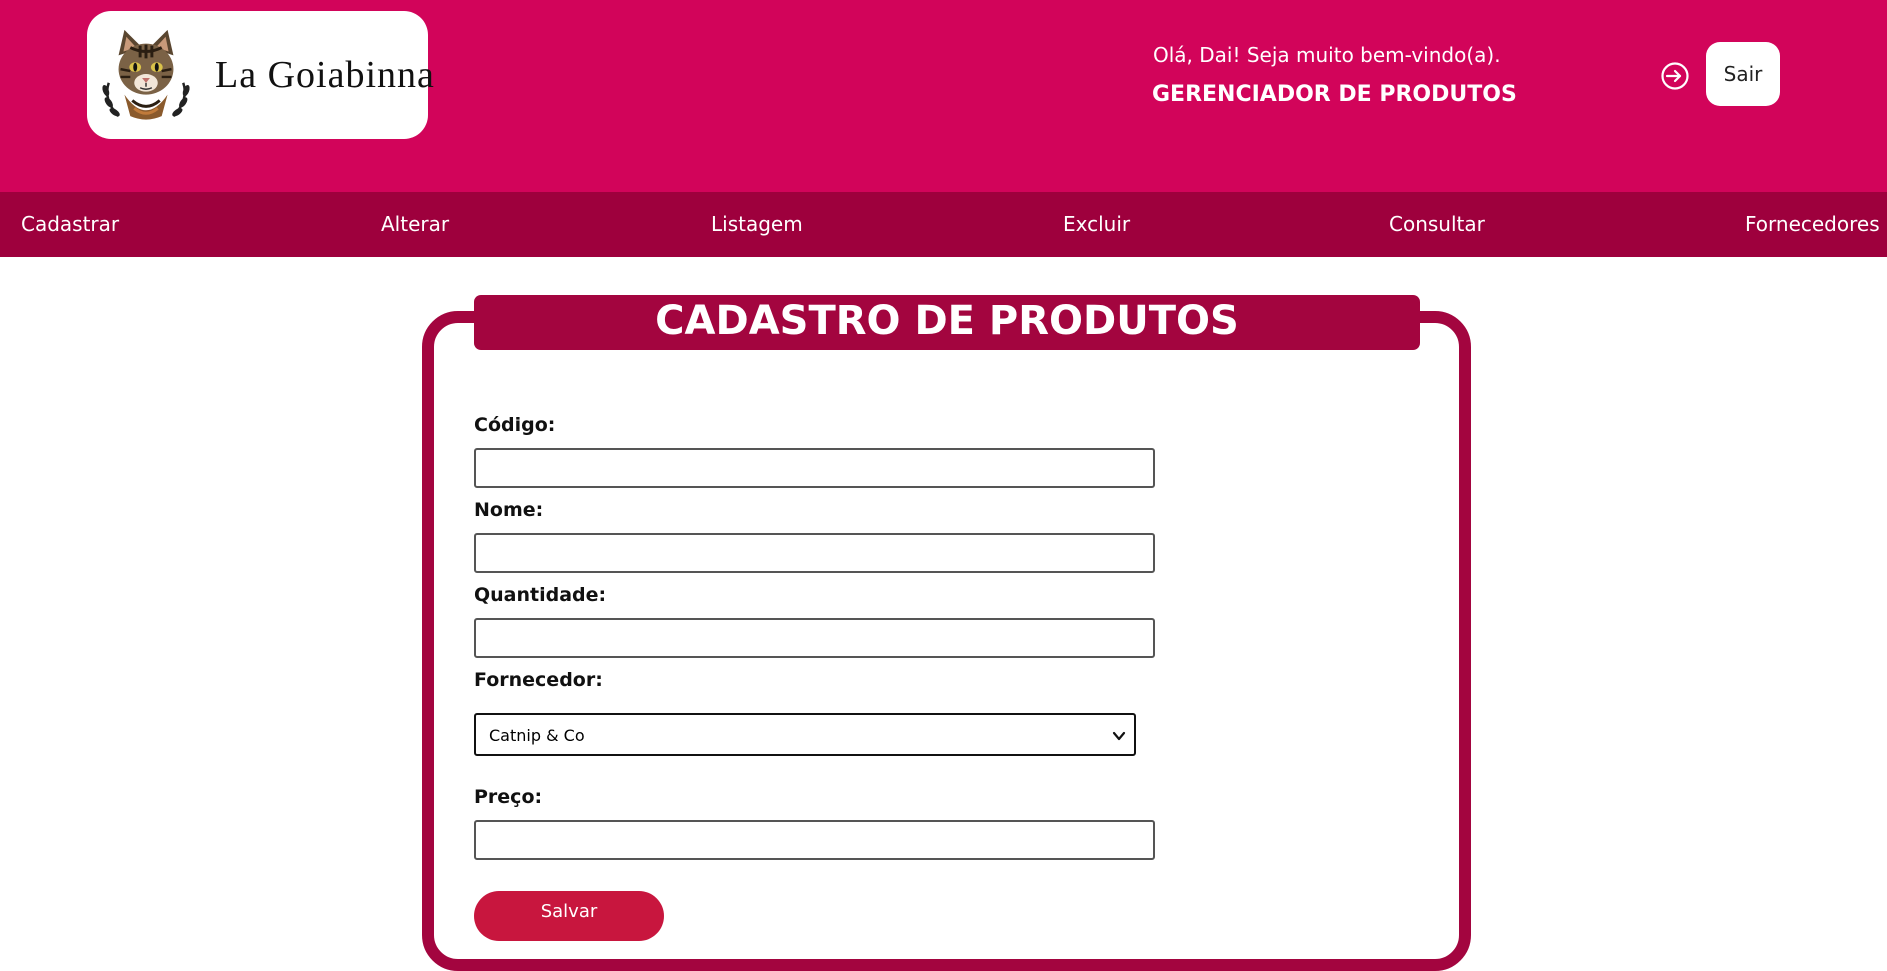 This screenshot has height=971, width=1887. I want to click on codigo-label: Código:, so click(515, 425).